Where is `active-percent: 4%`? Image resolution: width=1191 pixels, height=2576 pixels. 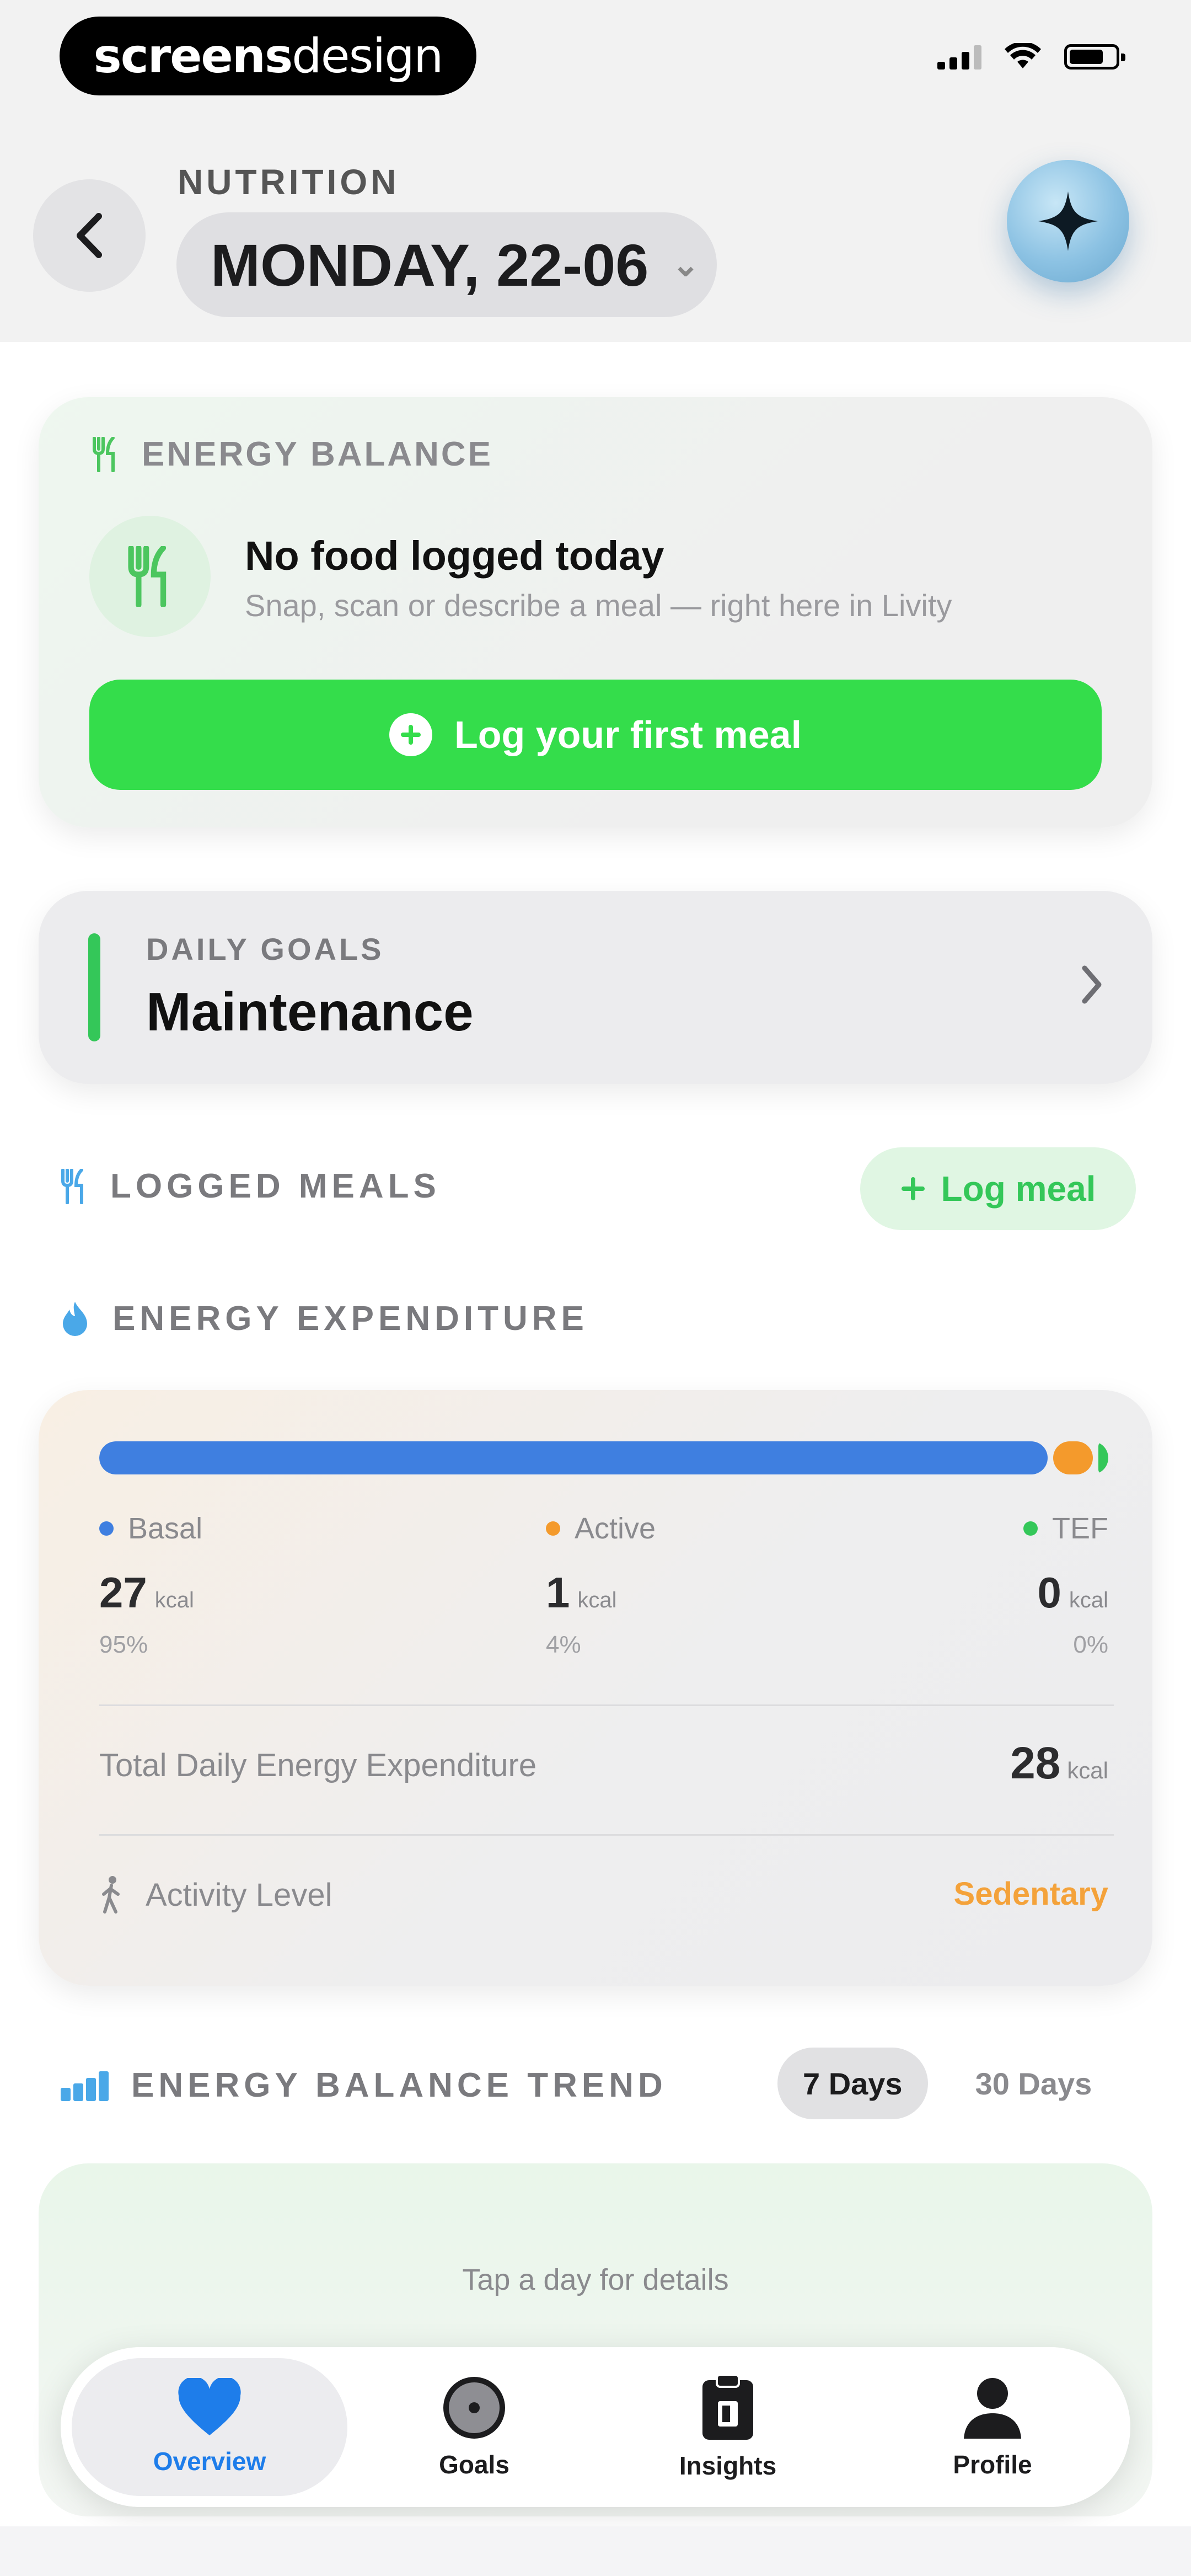 active-percent: 4% is located at coordinates (563, 1644).